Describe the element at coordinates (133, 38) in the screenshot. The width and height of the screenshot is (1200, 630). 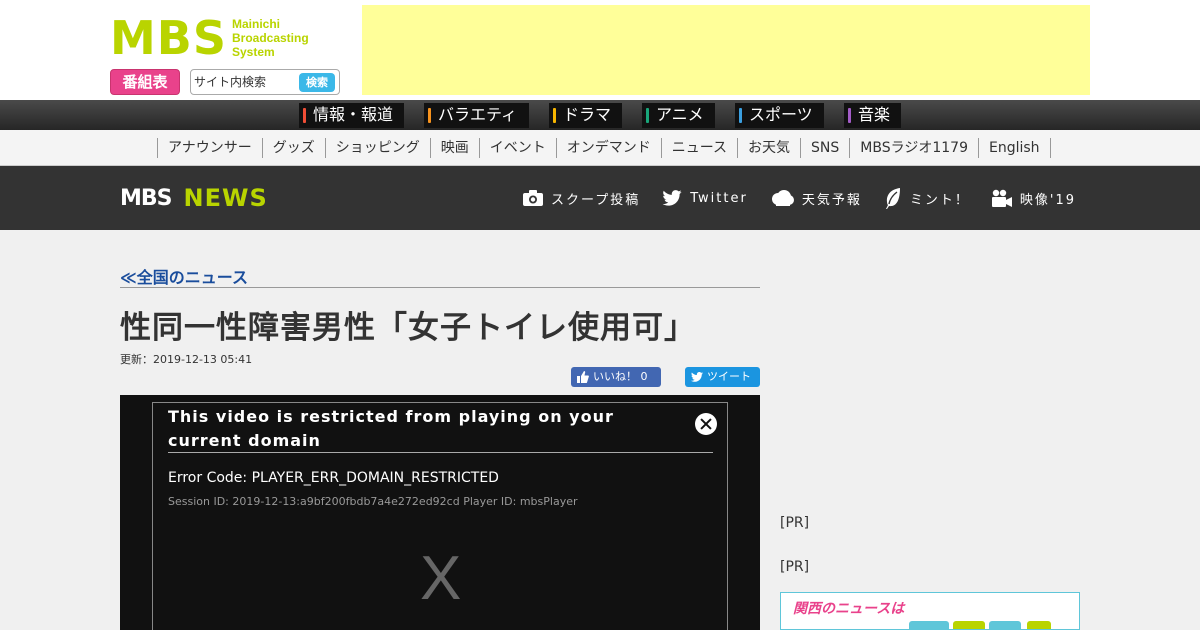
I see `logo-letter: M` at that location.